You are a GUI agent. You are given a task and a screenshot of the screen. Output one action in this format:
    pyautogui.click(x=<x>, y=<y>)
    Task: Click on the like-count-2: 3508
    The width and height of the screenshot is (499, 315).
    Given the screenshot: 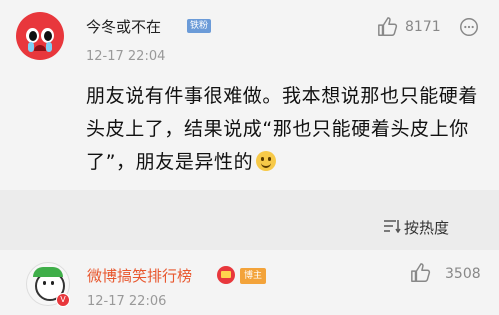 What is the action you would take?
    pyautogui.click(x=463, y=274)
    